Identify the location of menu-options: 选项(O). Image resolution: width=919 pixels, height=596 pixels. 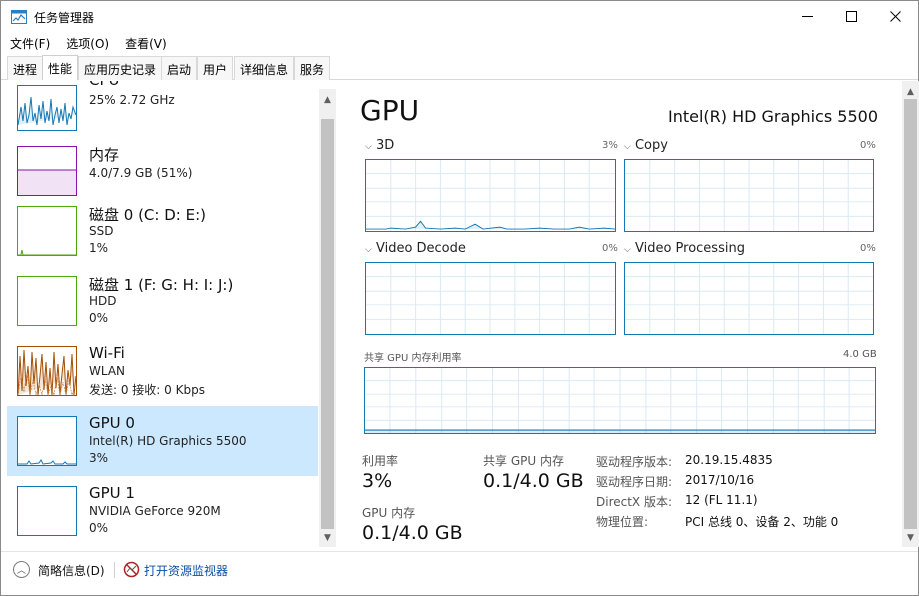
(86, 43).